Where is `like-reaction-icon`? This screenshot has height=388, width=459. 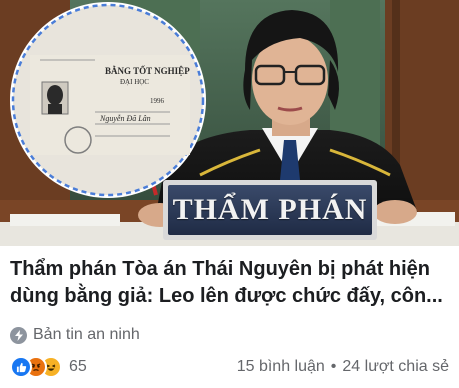 like-reaction-icon is located at coordinates (21, 367).